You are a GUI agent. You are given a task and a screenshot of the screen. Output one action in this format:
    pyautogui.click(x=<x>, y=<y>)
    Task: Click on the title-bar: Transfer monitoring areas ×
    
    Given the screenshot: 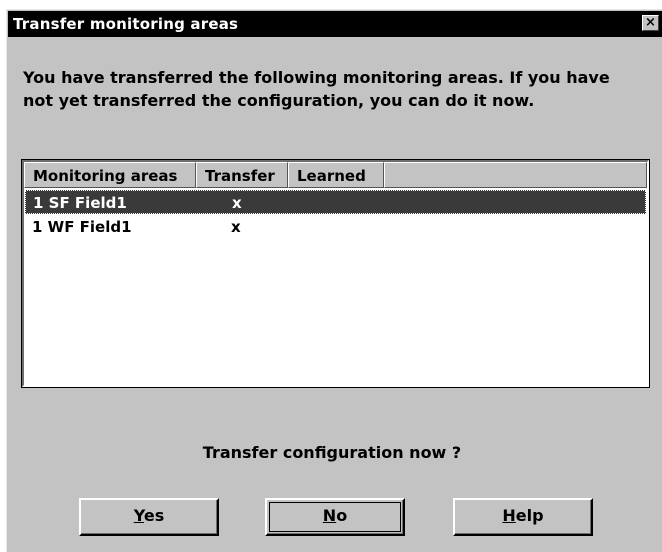 What is the action you would take?
    pyautogui.click(x=335, y=24)
    